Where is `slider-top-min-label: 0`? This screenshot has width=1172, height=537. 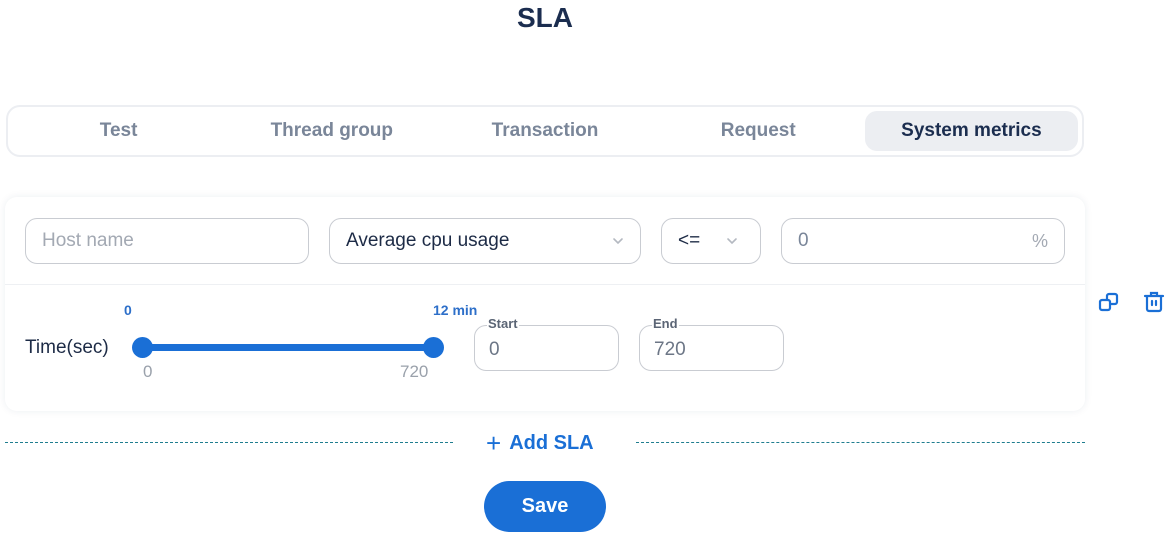 slider-top-min-label: 0 is located at coordinates (128, 310).